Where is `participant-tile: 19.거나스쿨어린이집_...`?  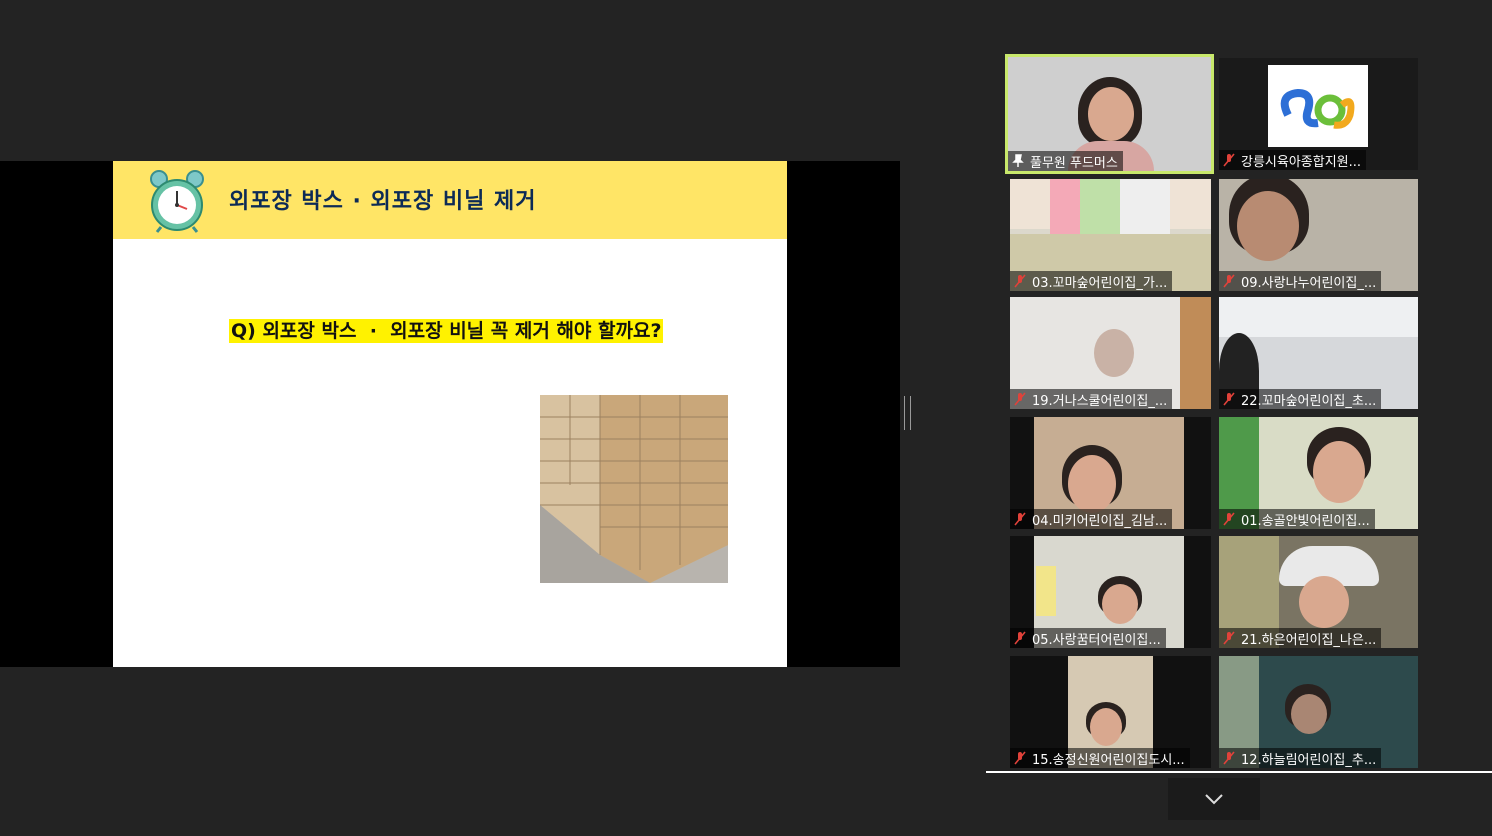 participant-tile: 19.거나스쿨어린이집_... is located at coordinates (1110, 353).